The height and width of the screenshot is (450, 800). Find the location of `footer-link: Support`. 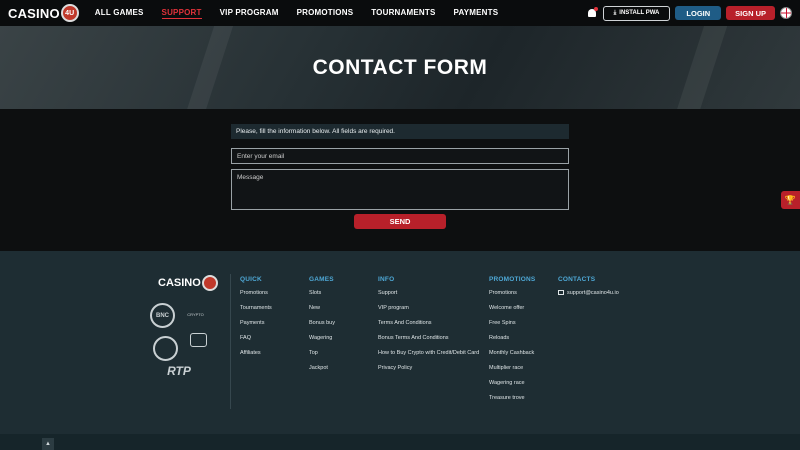

footer-link: Support is located at coordinates (428, 297).